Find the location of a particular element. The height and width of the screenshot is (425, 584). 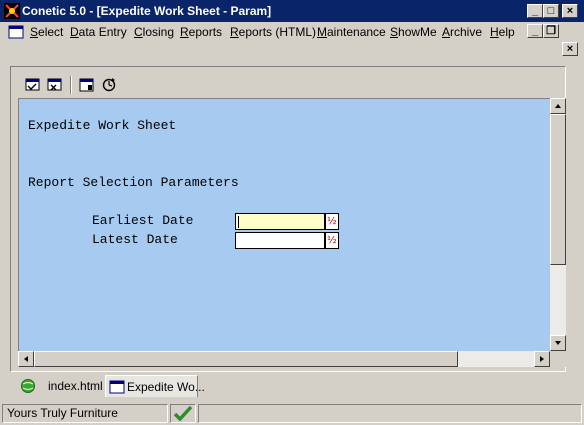

scroll-right-button is located at coordinates (542, 359).